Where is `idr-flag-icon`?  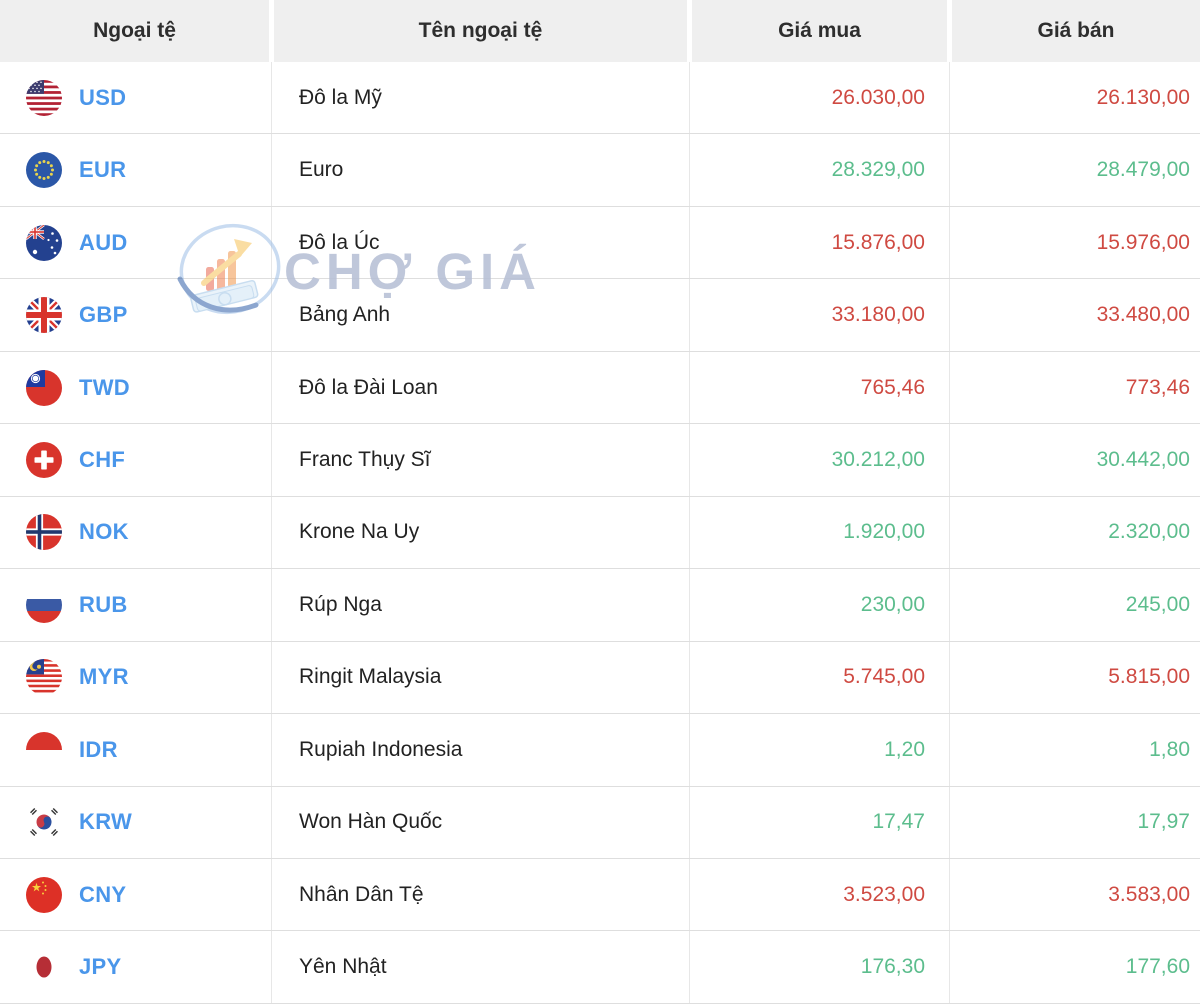
idr-flag-icon is located at coordinates (44, 749).